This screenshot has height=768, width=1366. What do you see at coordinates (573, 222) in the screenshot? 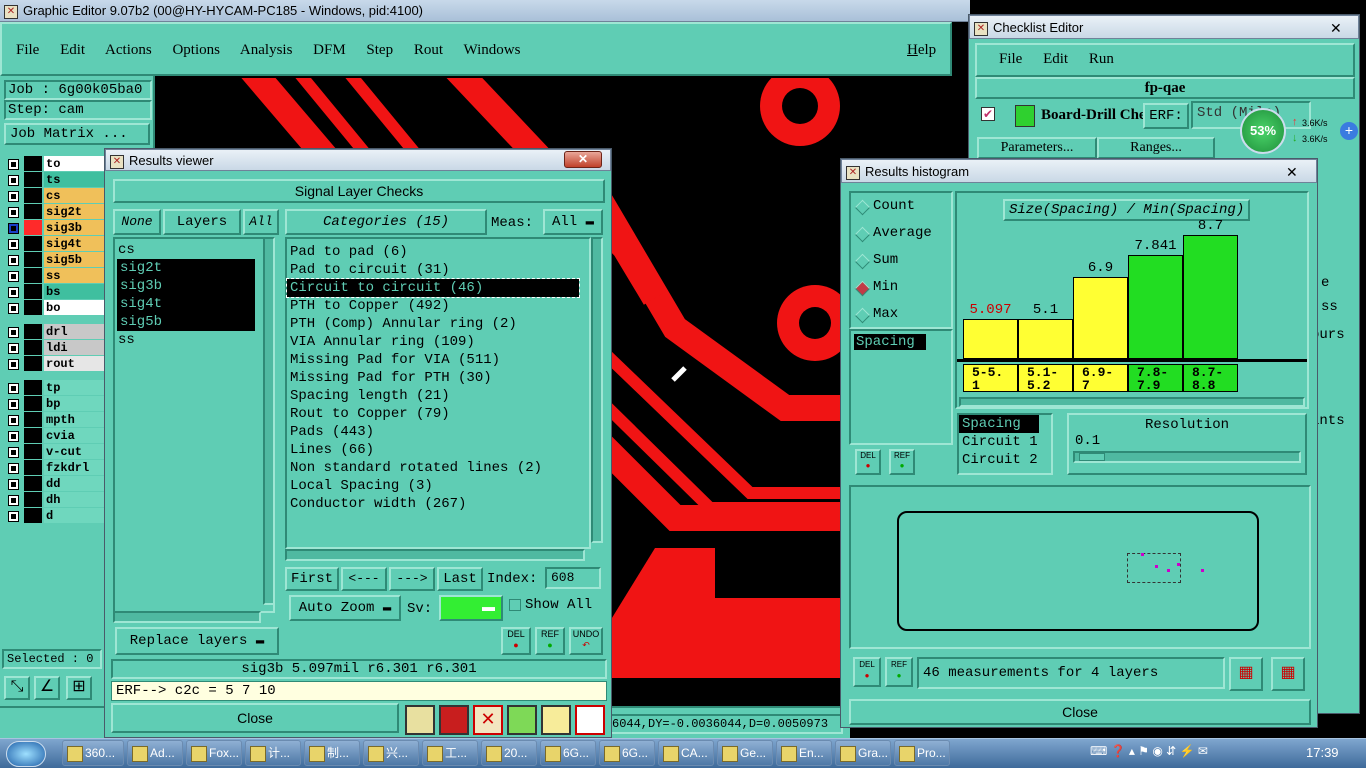
I see `meas-dropdown: All ▬` at bounding box center [573, 222].